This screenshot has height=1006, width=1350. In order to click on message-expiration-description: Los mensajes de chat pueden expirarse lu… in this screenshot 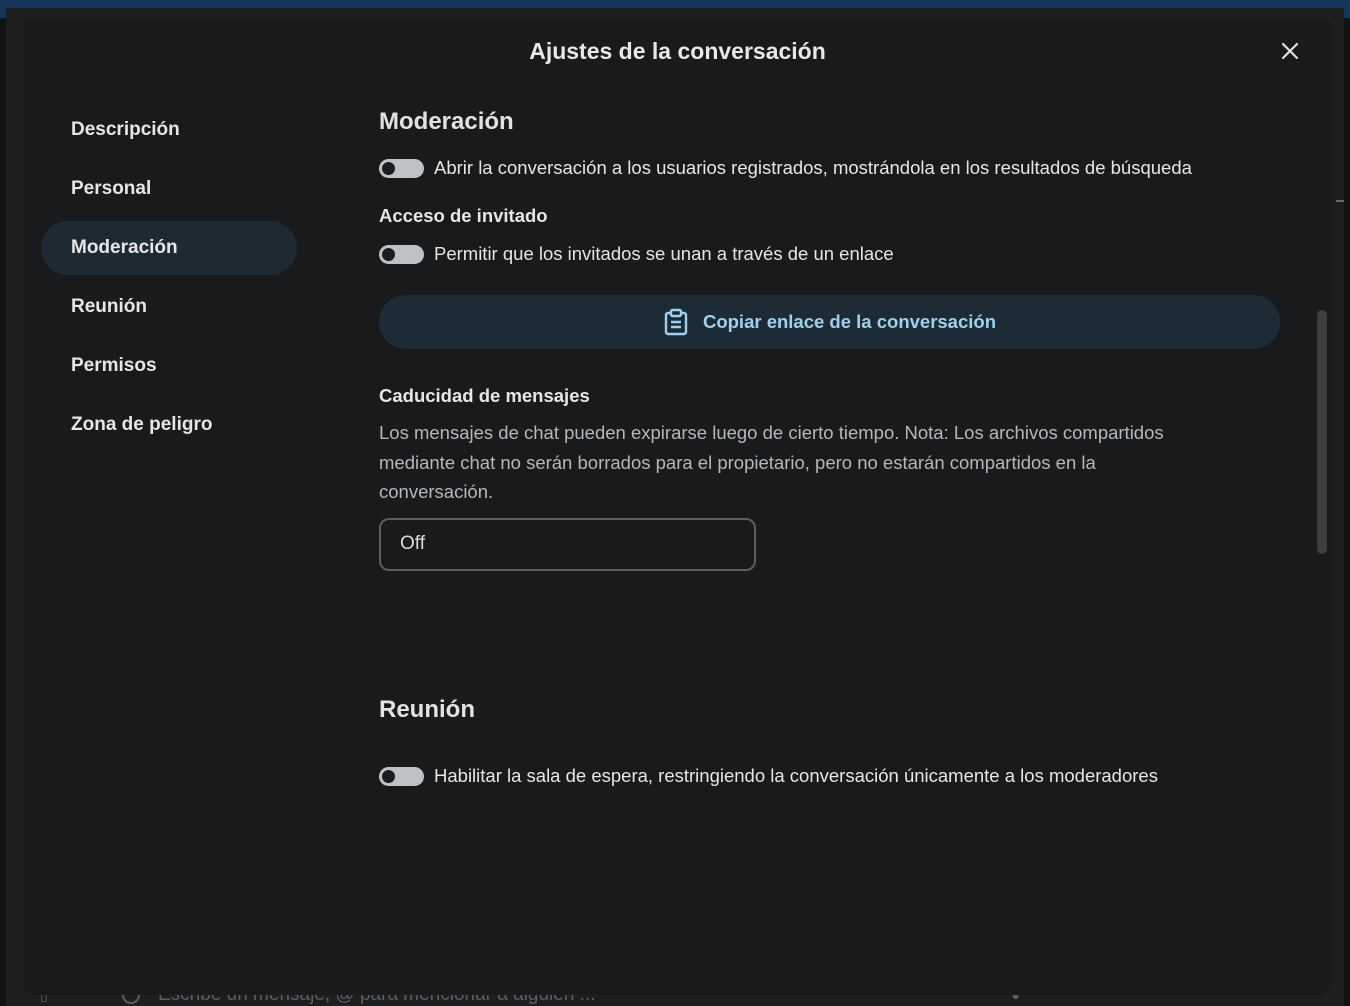, I will do `click(771, 462)`.